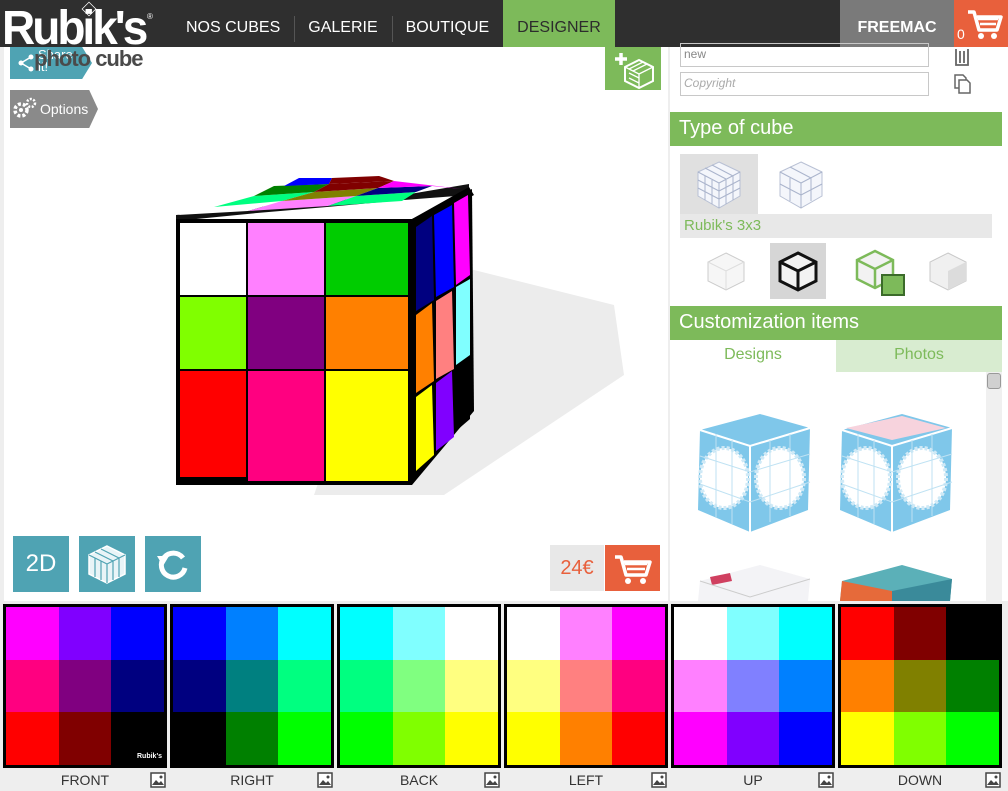 The image size is (1008, 791). What do you see at coordinates (981, 23) in the screenshot?
I see `header-cart-button: 0` at bounding box center [981, 23].